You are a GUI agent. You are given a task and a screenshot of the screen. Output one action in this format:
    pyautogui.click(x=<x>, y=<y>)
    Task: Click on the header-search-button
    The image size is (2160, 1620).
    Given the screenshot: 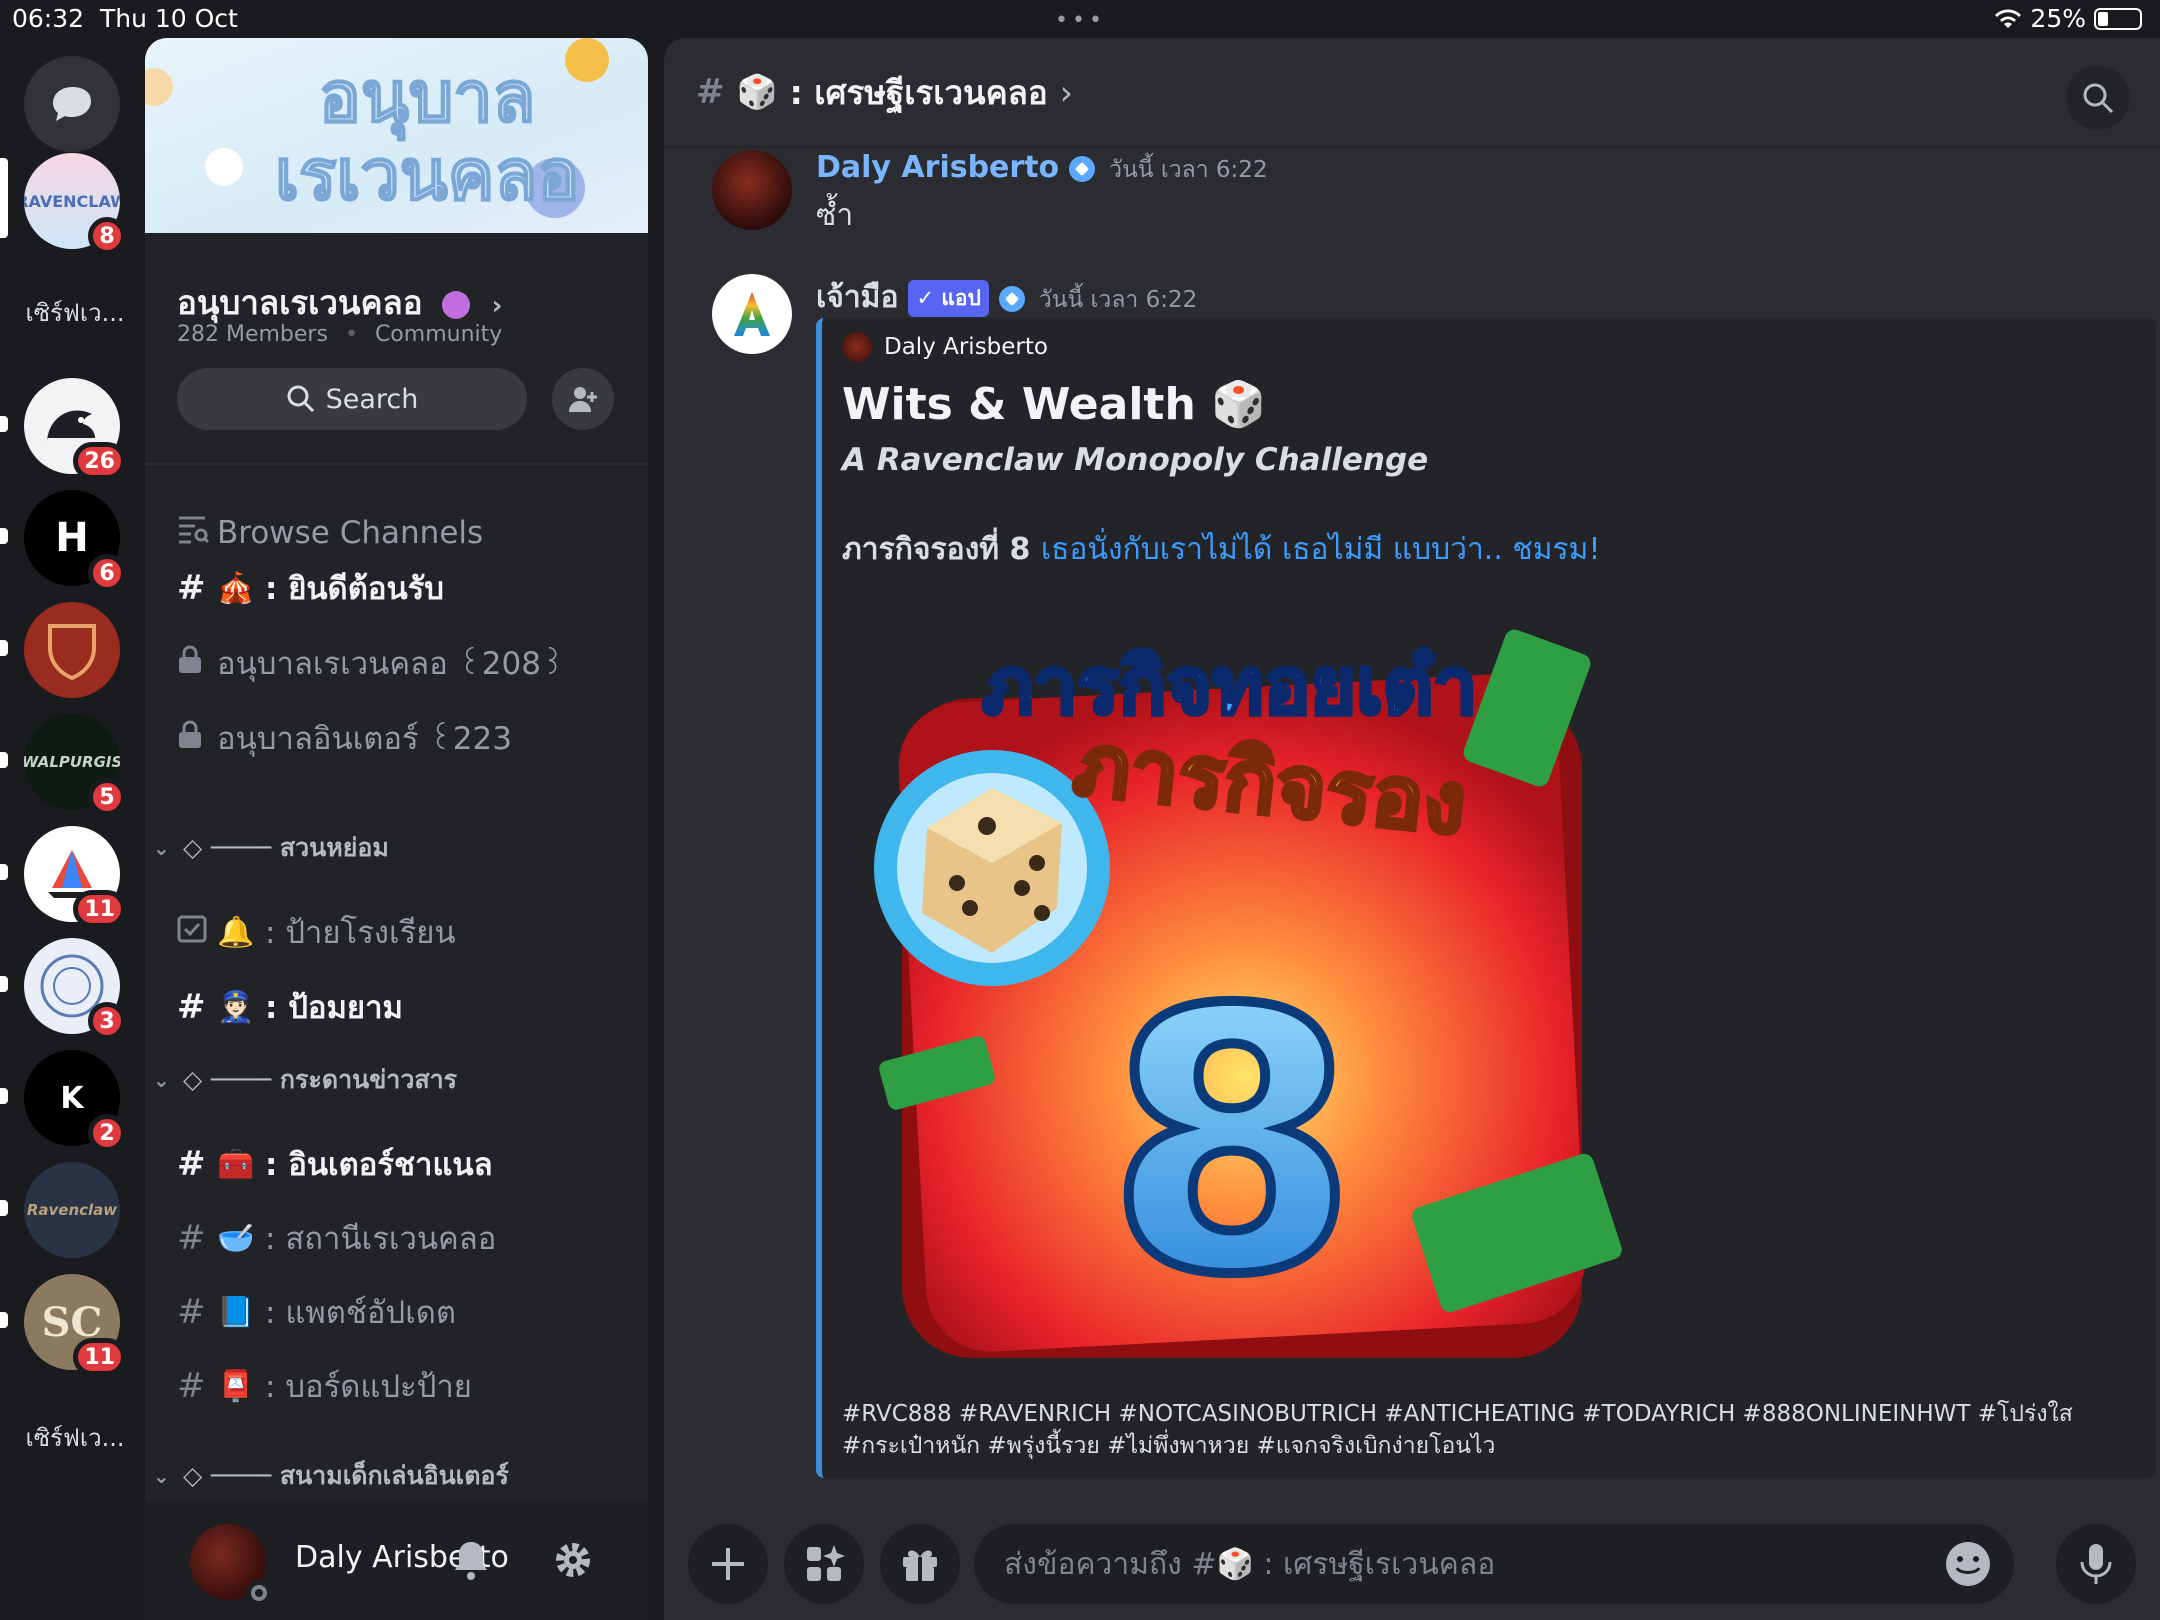 What is the action you would take?
    pyautogui.click(x=2098, y=98)
    